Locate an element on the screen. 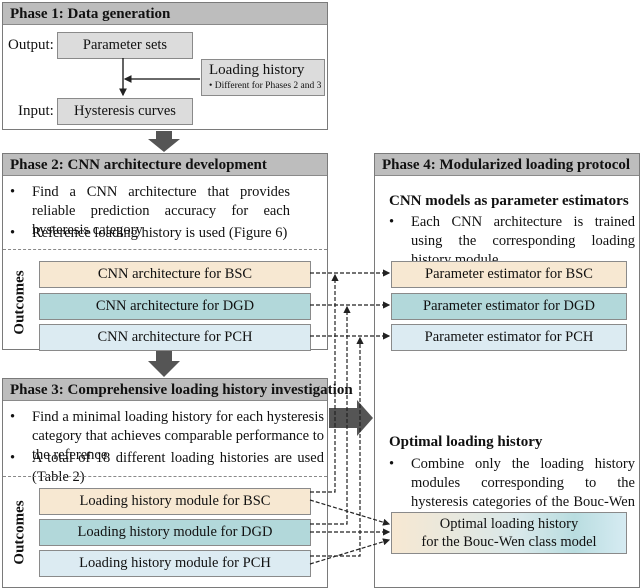  module-pch-optimal-connector is located at coordinates (350, 551).